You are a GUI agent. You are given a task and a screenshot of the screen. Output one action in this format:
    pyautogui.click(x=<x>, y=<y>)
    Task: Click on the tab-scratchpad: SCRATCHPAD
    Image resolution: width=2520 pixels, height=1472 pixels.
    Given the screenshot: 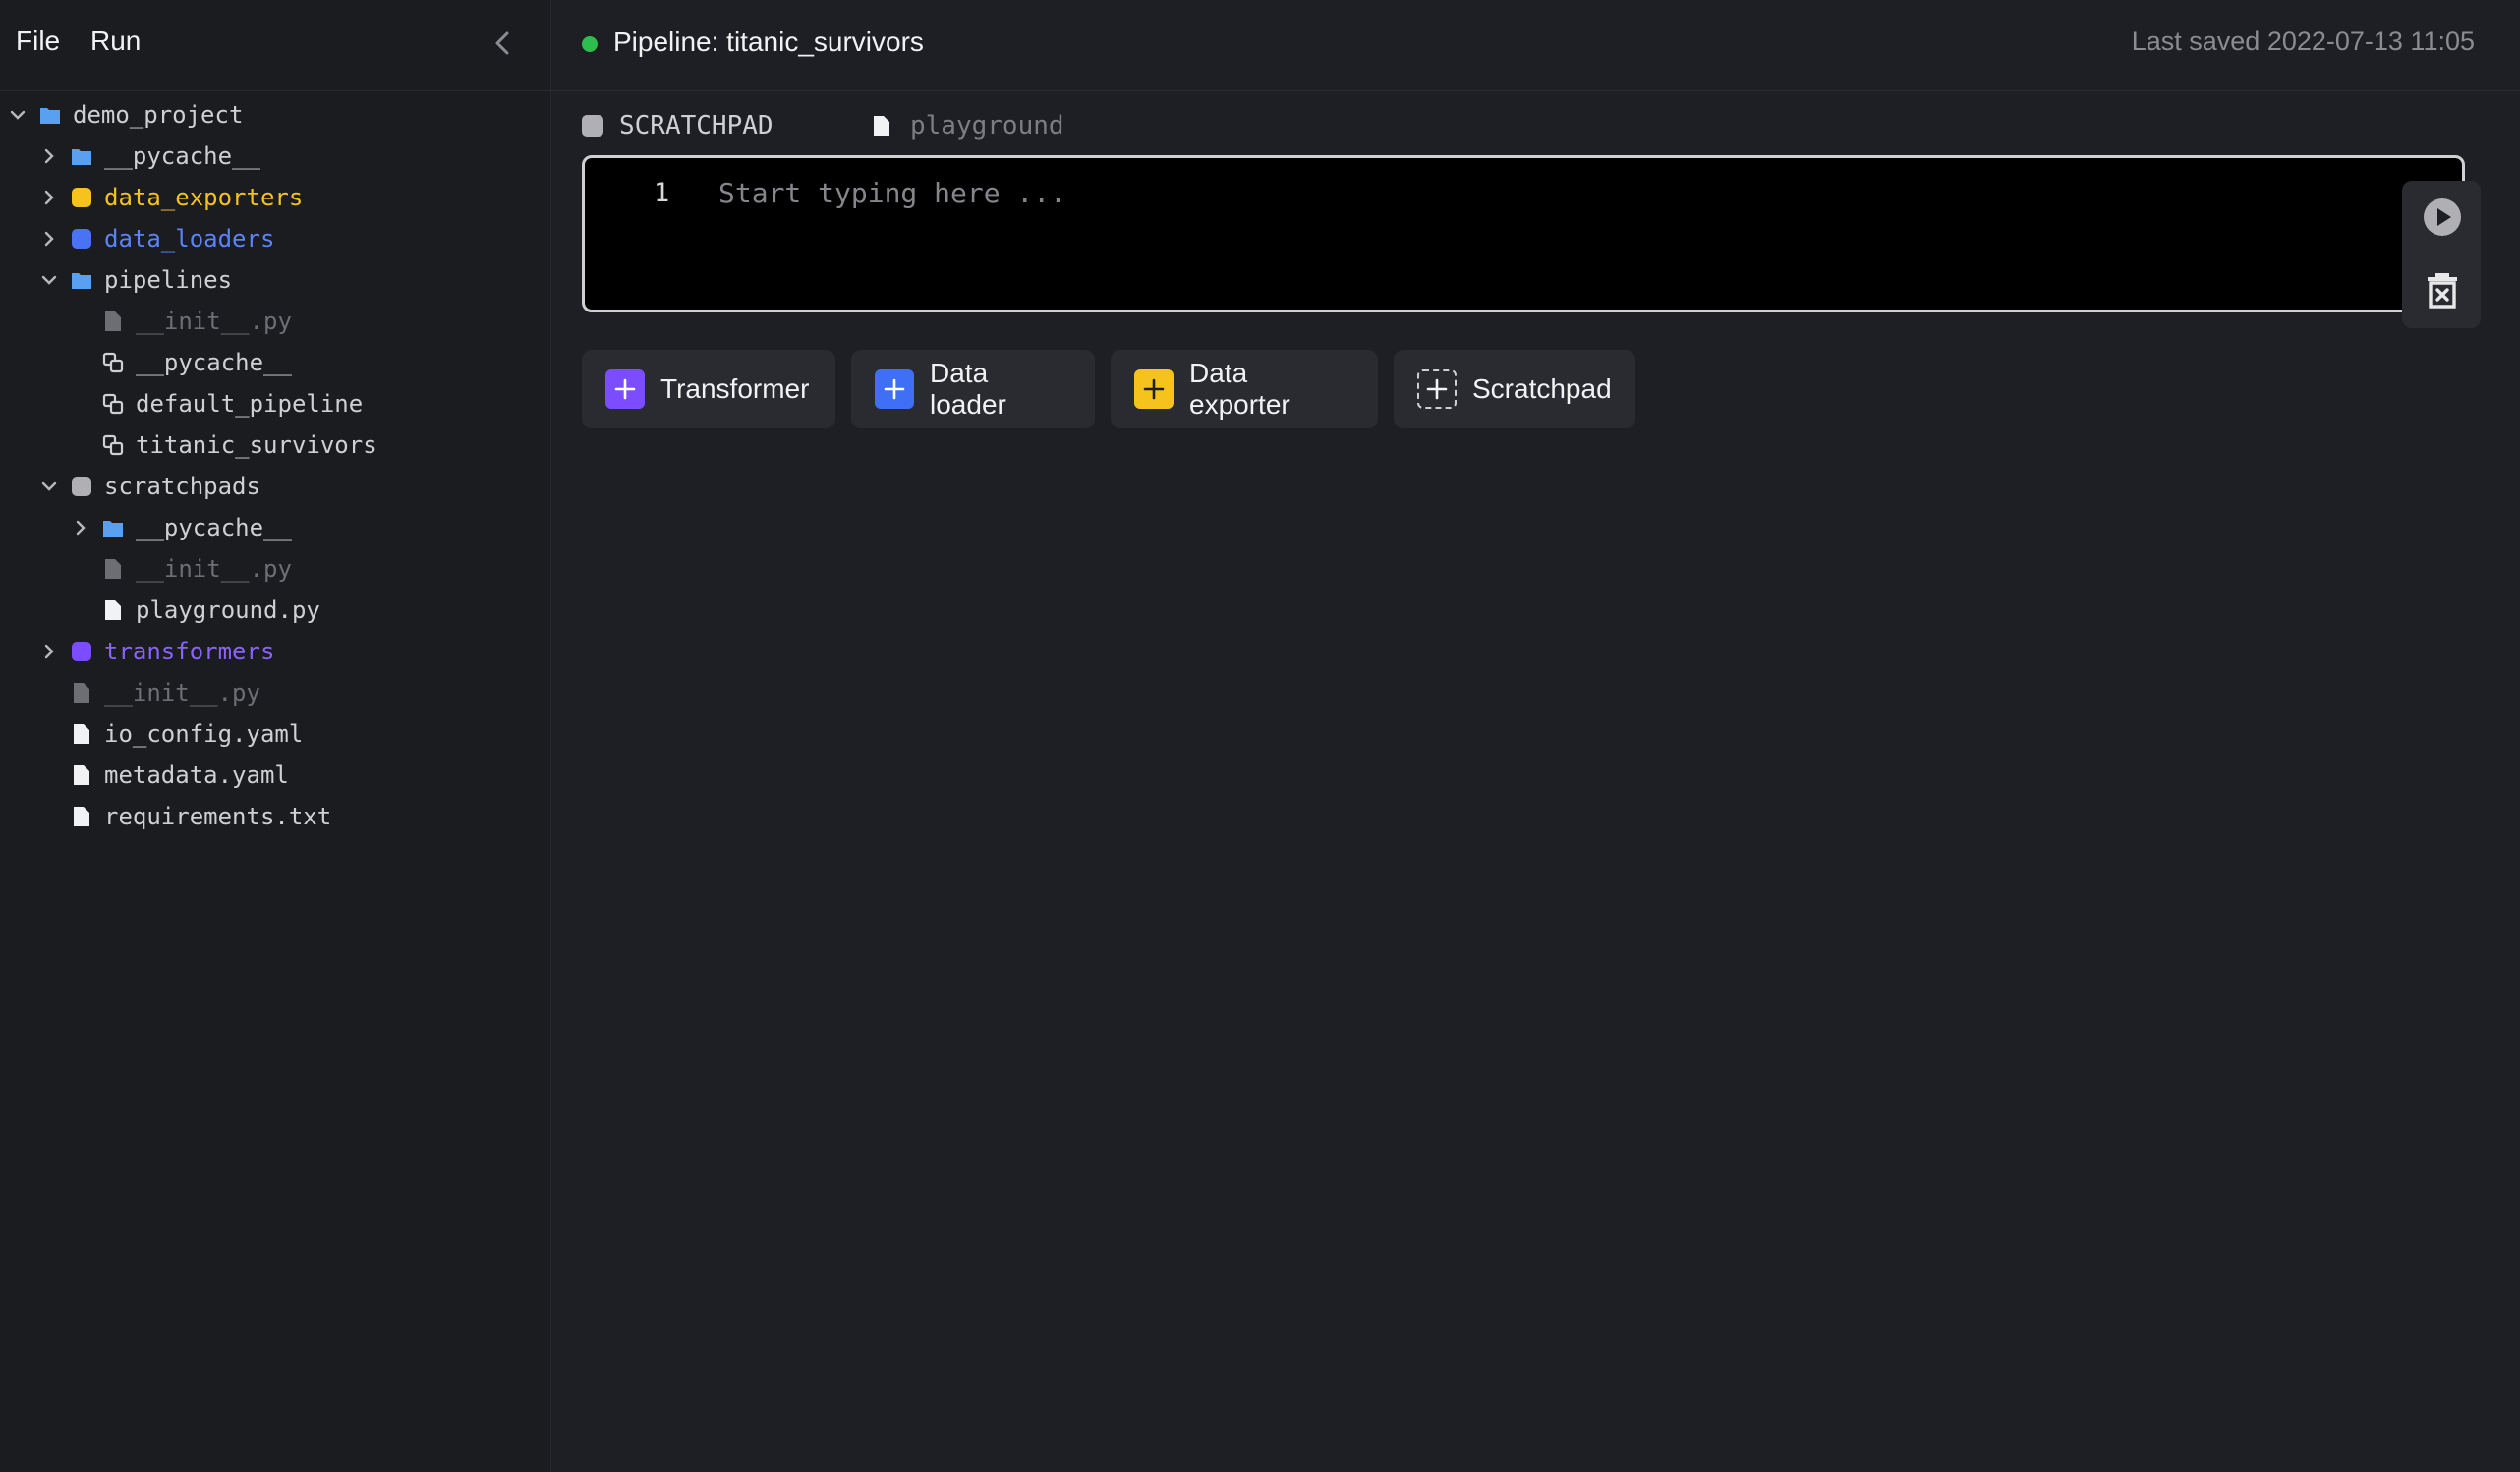 What is the action you would take?
    pyautogui.click(x=677, y=126)
    